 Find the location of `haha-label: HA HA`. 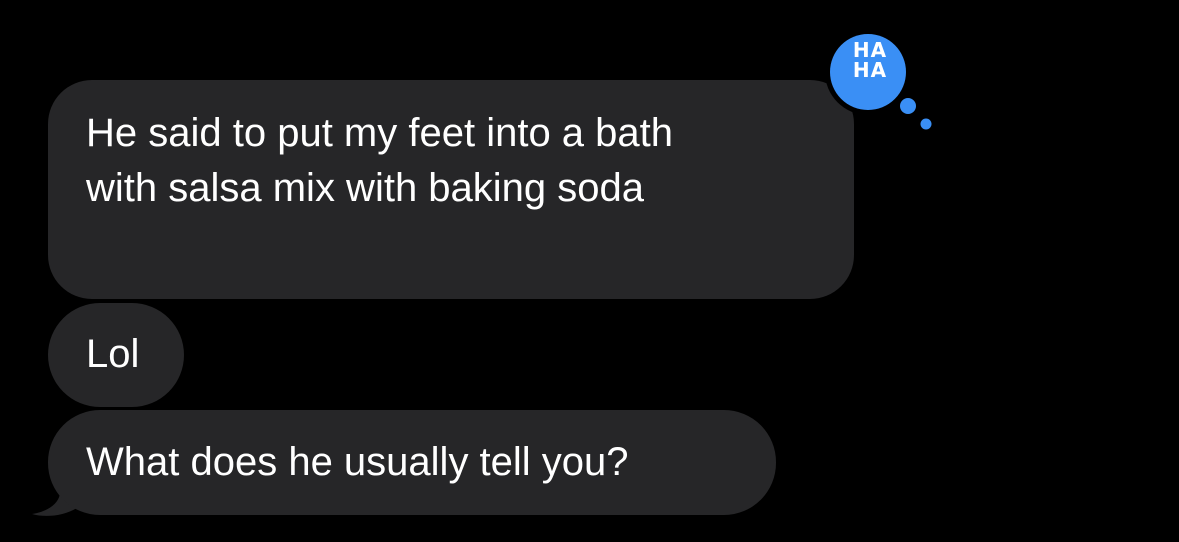

haha-label: HA HA is located at coordinates (870, 60).